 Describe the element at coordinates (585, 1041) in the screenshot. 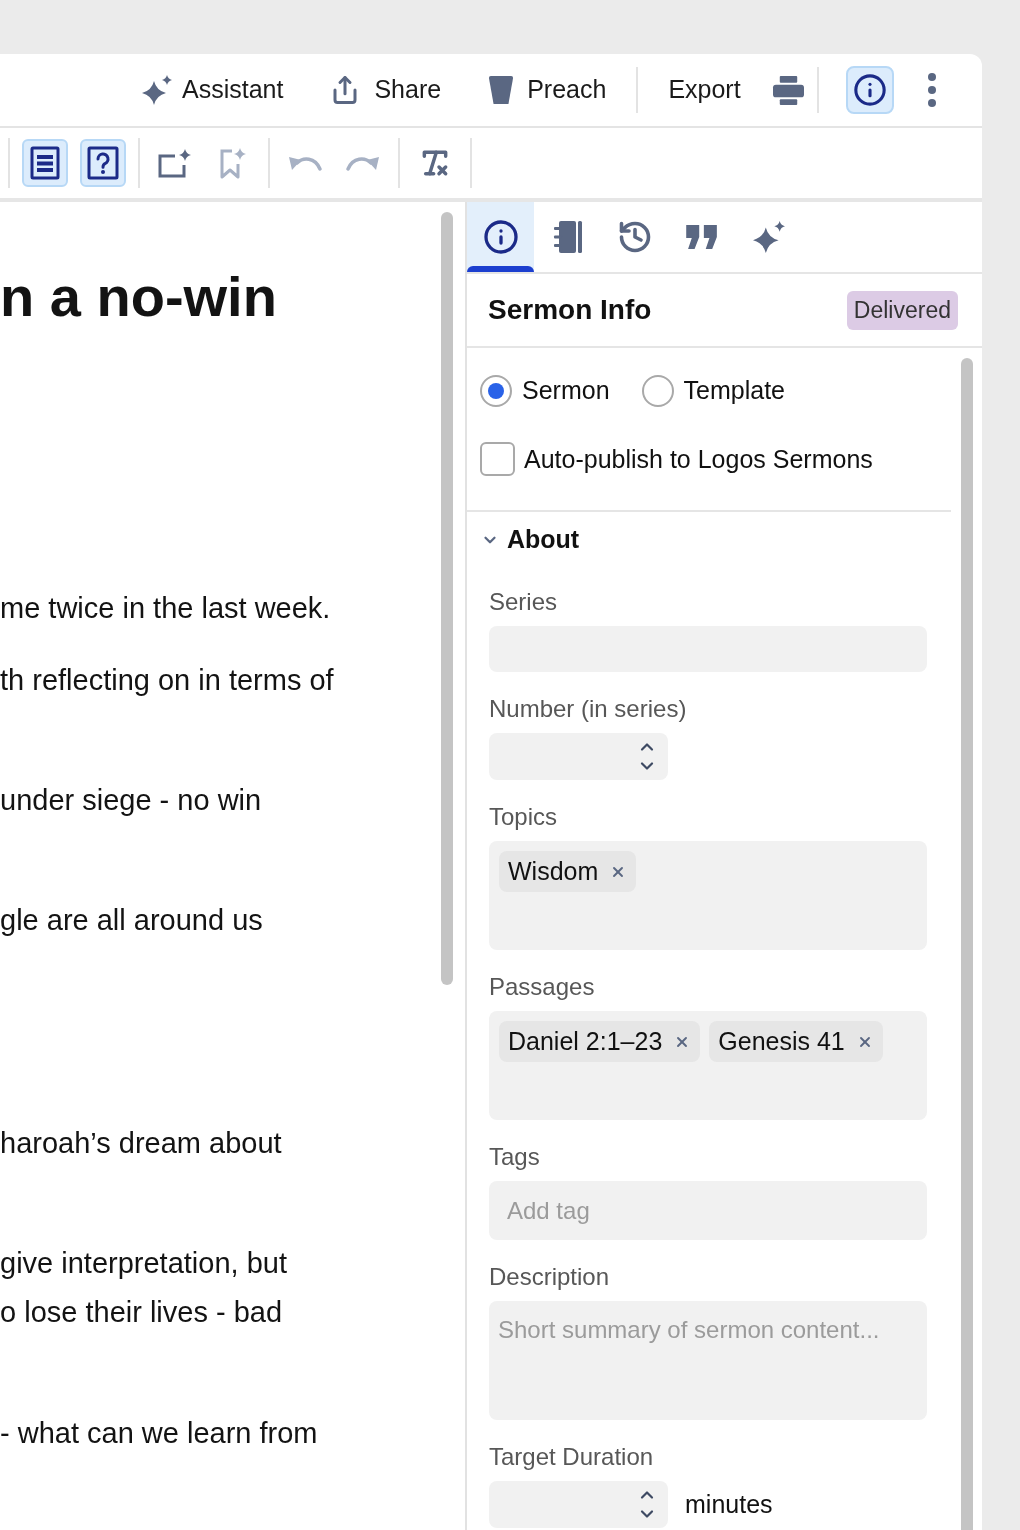

I see `chip-label: Daniel 2:1–23` at that location.